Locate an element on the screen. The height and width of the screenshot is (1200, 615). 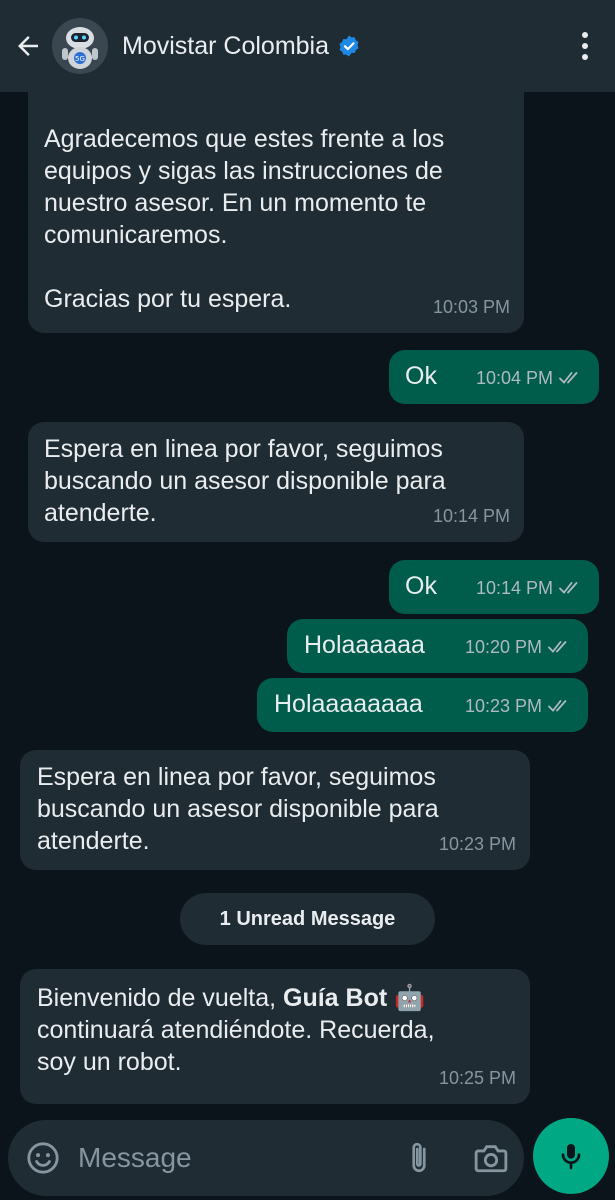
outgoing-message: Ok 10:14 PM is located at coordinates (494, 587).